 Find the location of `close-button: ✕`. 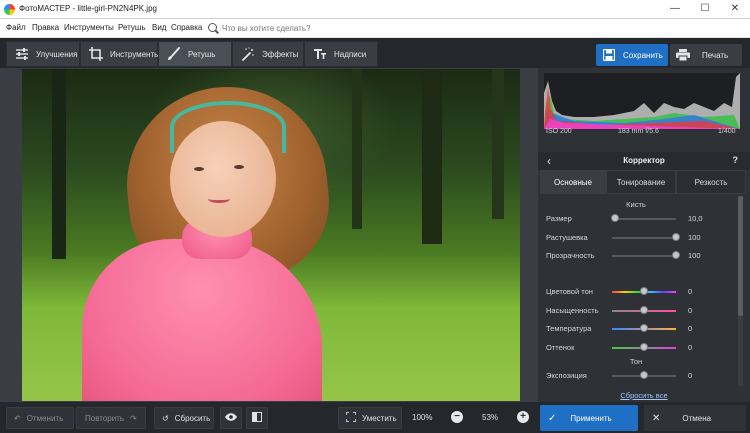

close-button: ✕ is located at coordinates (735, 9).